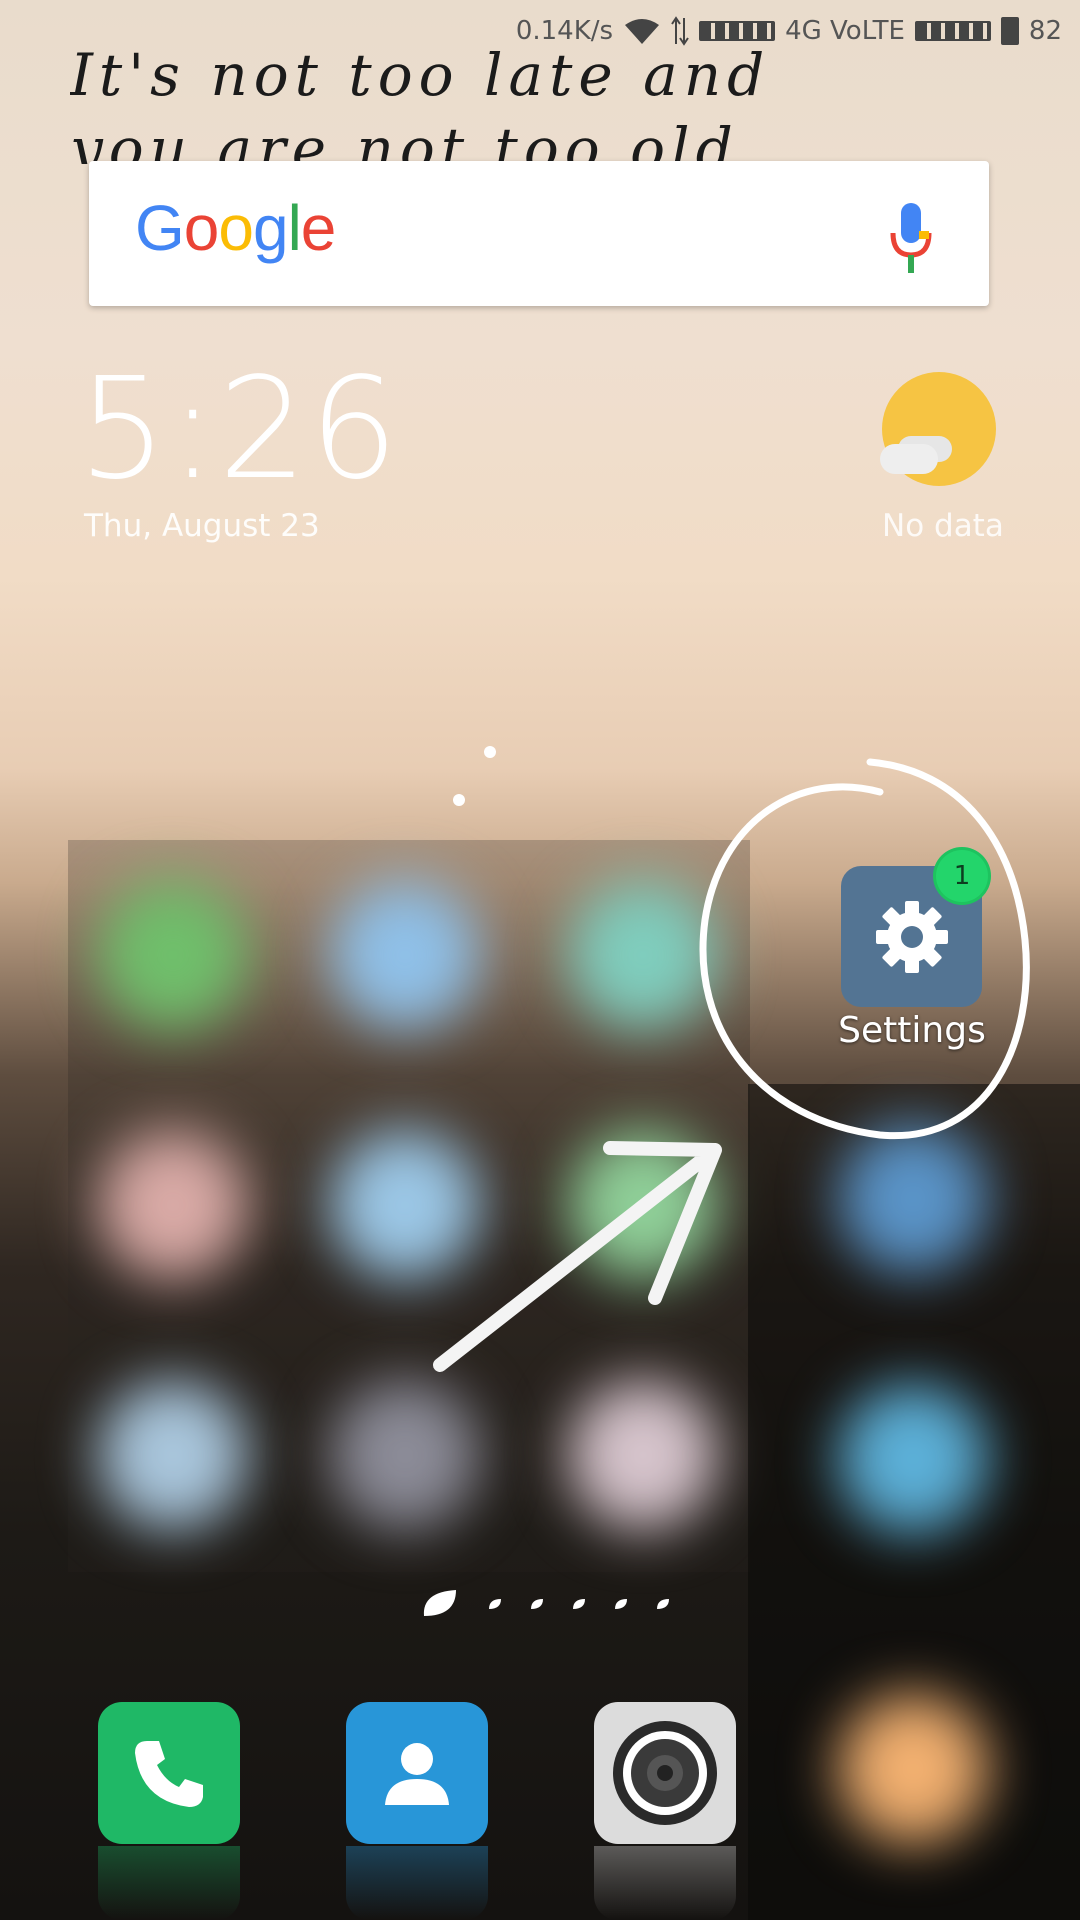 The height and width of the screenshot is (1920, 1080). What do you see at coordinates (577, 1256) in the screenshot?
I see `annotation-arrow` at bounding box center [577, 1256].